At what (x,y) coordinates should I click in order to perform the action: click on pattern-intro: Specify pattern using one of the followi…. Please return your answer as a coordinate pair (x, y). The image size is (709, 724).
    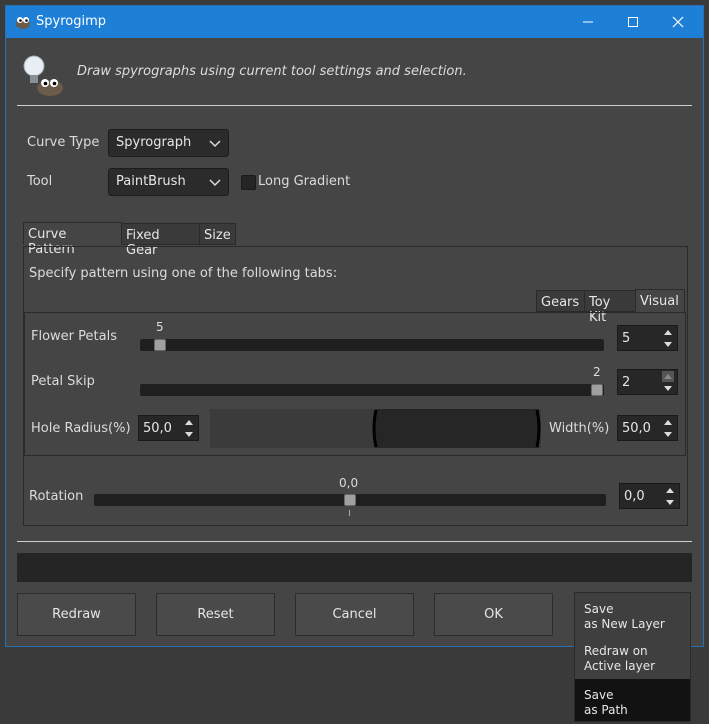
    Looking at the image, I should click on (183, 273).